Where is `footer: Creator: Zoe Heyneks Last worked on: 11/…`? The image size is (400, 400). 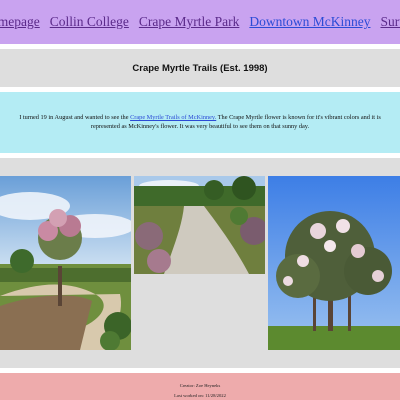
footer: Creator: Zoe Heyneks Last worked on: 11/… is located at coordinates (200, 386).